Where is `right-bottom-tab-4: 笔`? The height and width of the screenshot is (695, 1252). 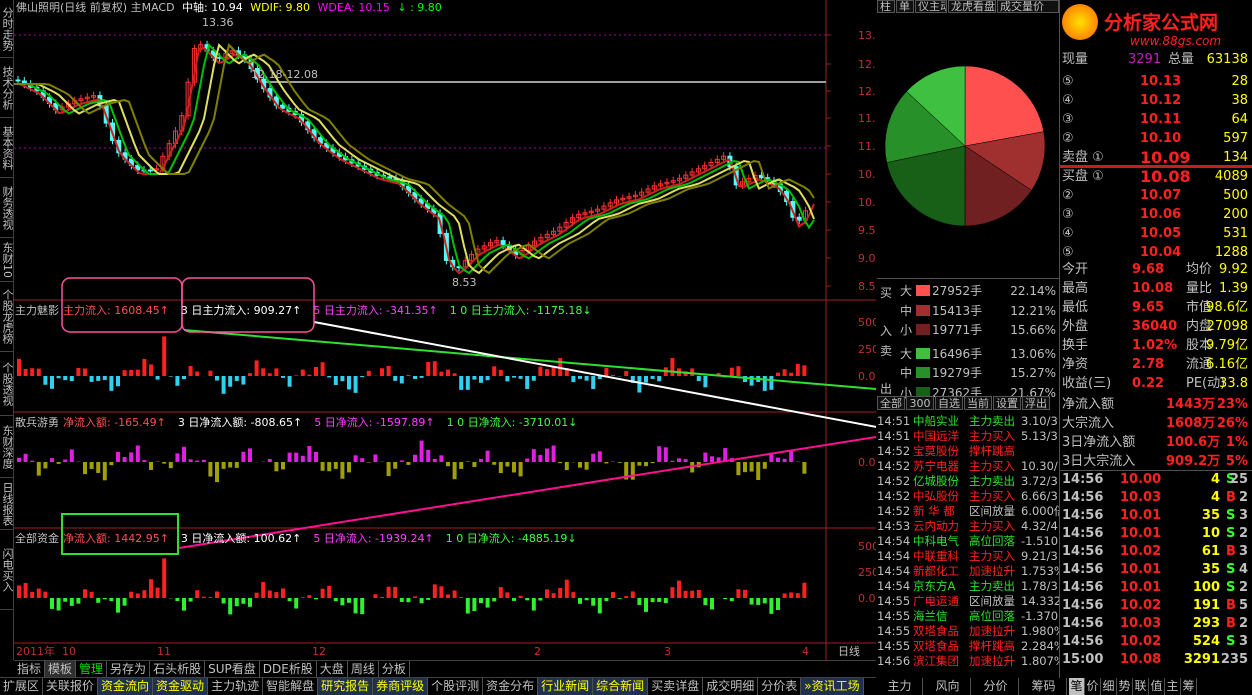 right-bottom-tab-4: 笔 is located at coordinates (1077, 686).